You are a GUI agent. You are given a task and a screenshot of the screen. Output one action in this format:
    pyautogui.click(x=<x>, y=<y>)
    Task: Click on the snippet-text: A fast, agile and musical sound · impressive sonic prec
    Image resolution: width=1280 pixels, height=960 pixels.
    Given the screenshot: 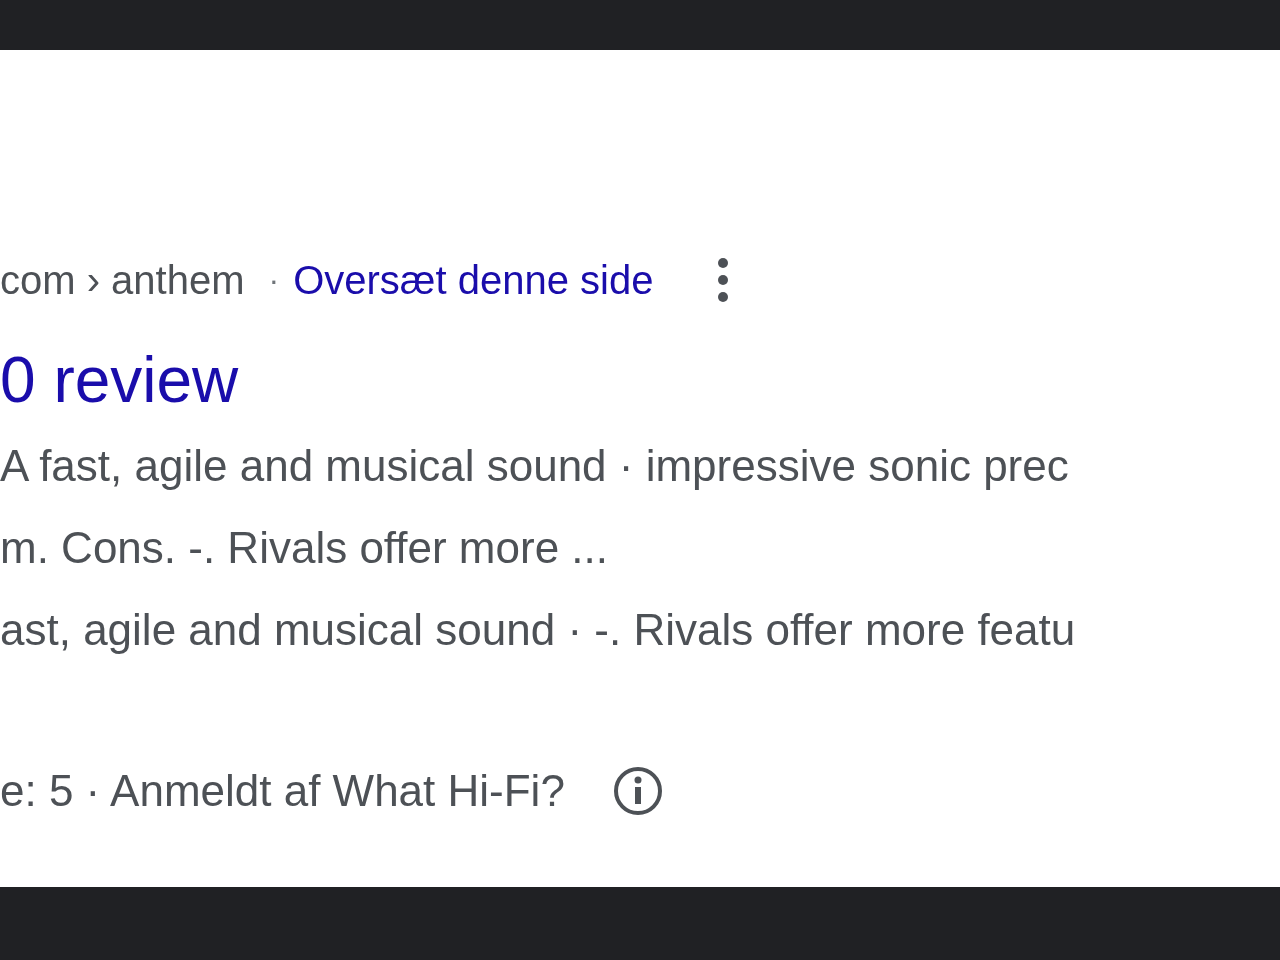 What is the action you would take?
    pyautogui.click(x=534, y=466)
    